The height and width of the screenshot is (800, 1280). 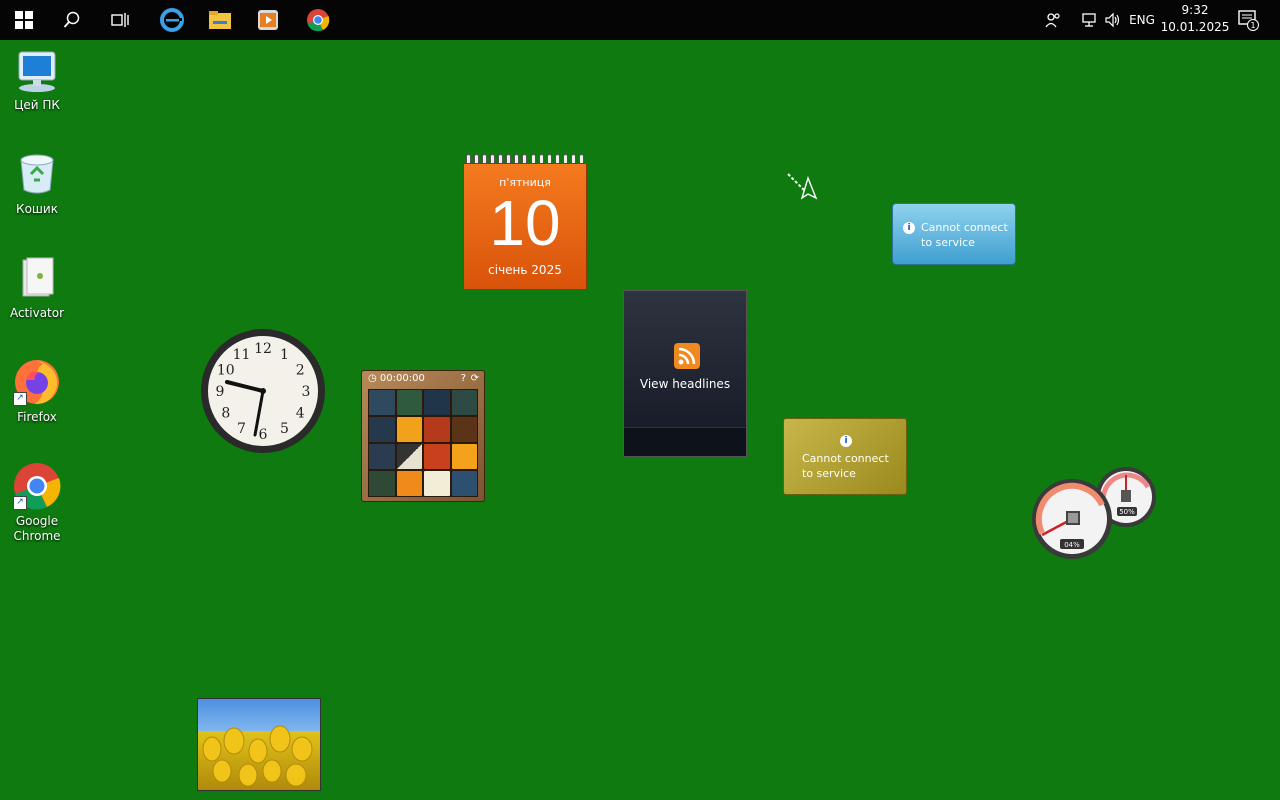 What do you see at coordinates (220, 20) in the screenshot?
I see `taskbar-file-explorer` at bounding box center [220, 20].